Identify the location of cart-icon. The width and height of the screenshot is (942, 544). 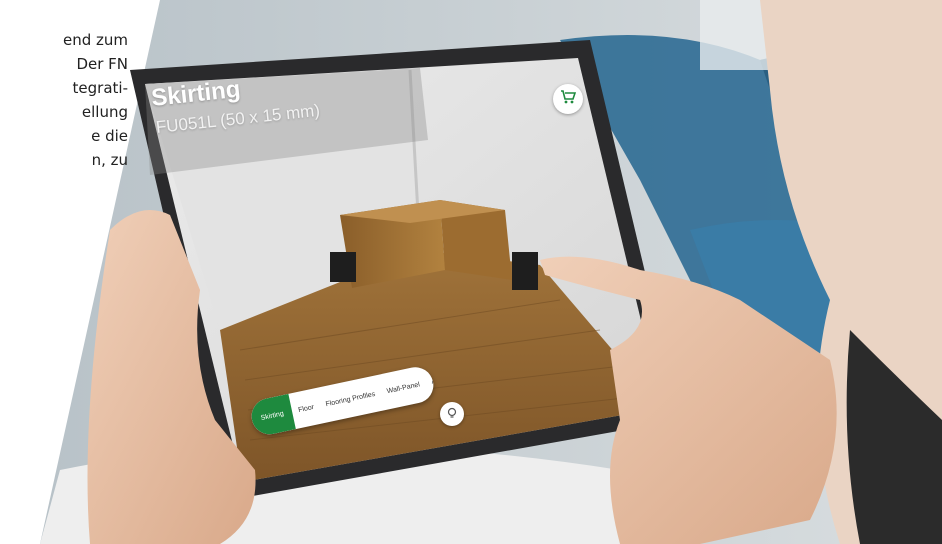
(568, 99).